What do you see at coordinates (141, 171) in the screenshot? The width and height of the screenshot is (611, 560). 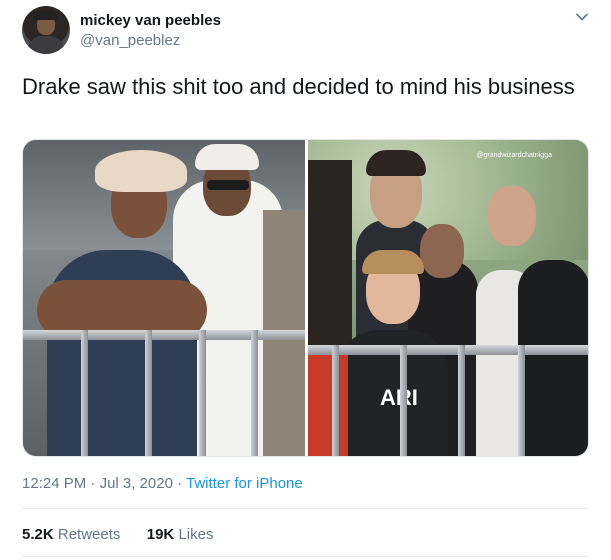 I see `woman-hat` at bounding box center [141, 171].